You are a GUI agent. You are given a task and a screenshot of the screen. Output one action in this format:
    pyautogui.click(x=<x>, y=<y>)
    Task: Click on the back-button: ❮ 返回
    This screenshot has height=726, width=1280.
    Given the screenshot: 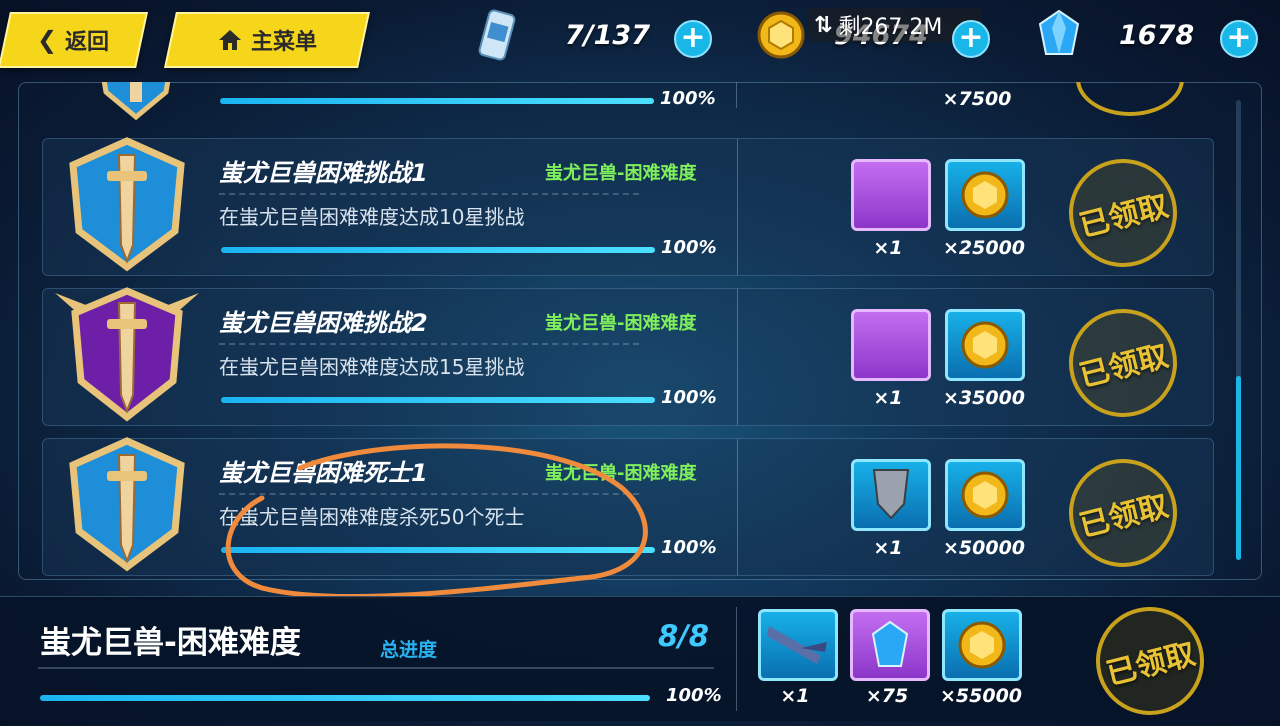 What is the action you would take?
    pyautogui.click(x=74, y=40)
    